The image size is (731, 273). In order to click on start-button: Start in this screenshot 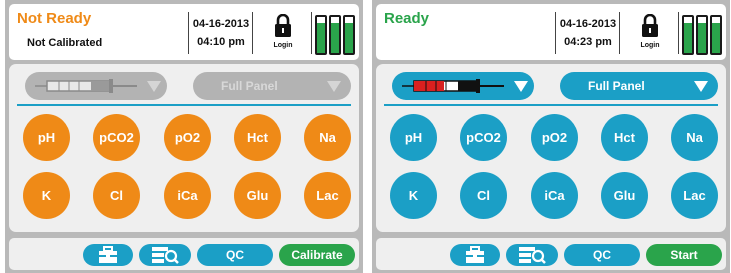, I will do `click(684, 255)`.